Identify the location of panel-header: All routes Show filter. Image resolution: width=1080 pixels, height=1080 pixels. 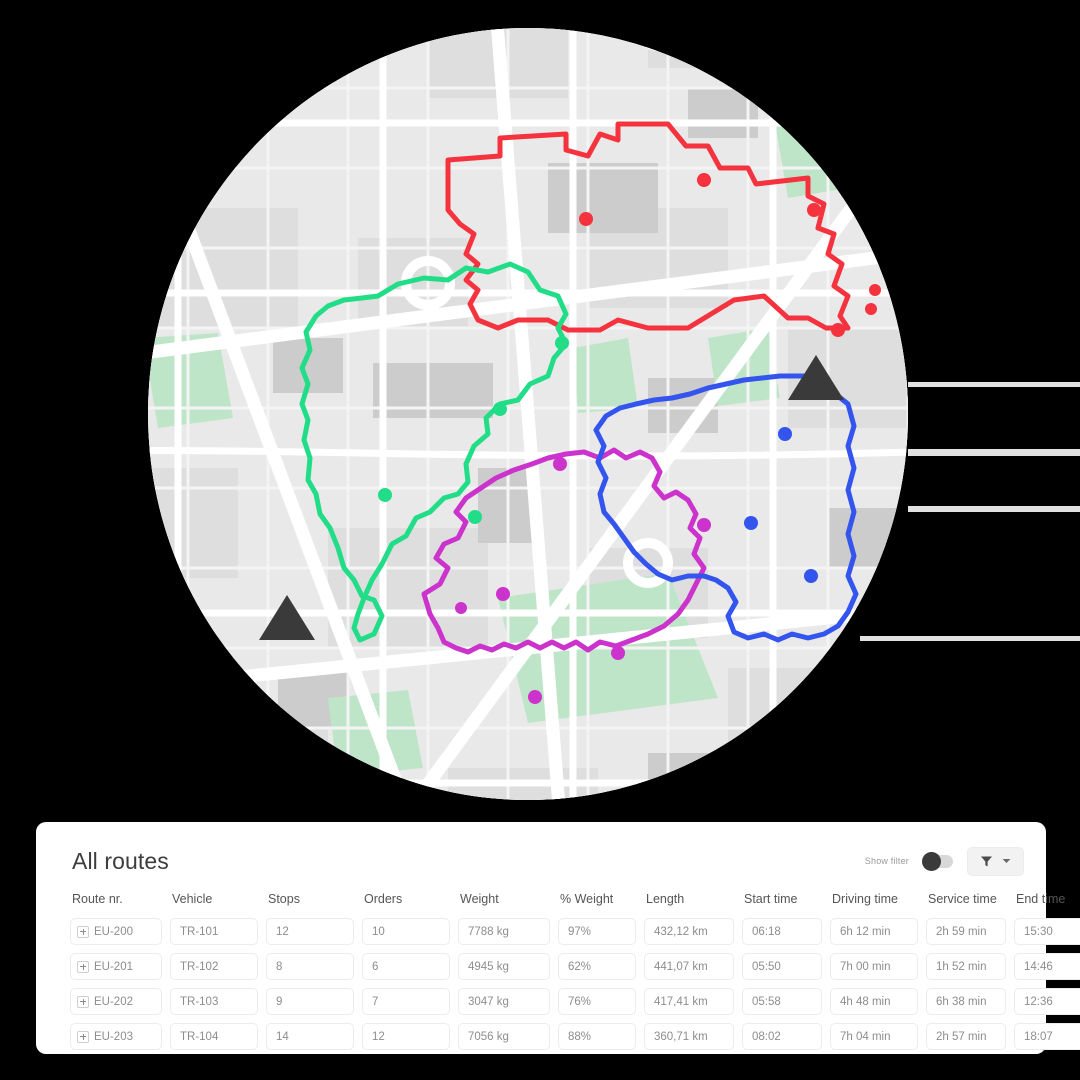
(541, 861).